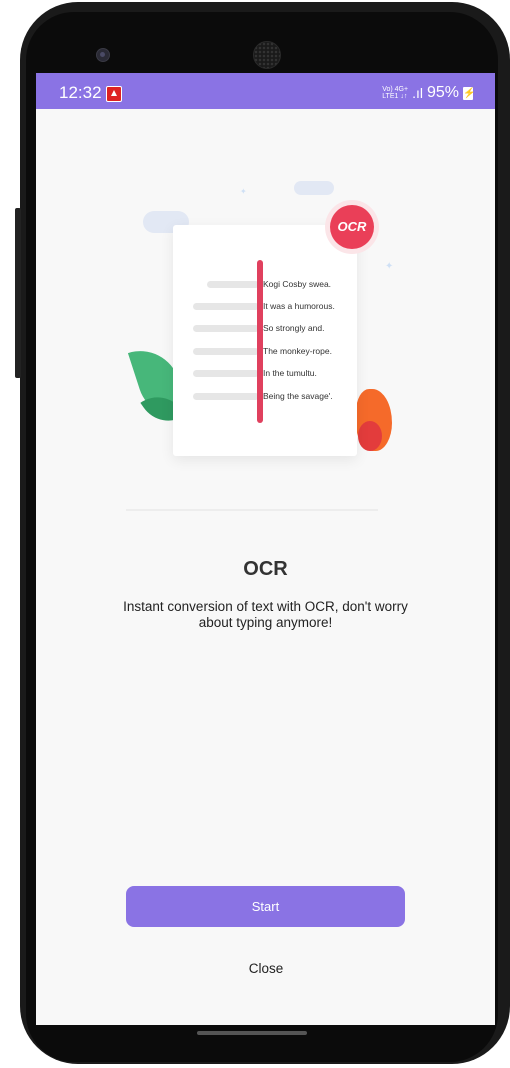 The width and height of the screenshot is (510, 1068). I want to click on home-indicator, so click(252, 1033).